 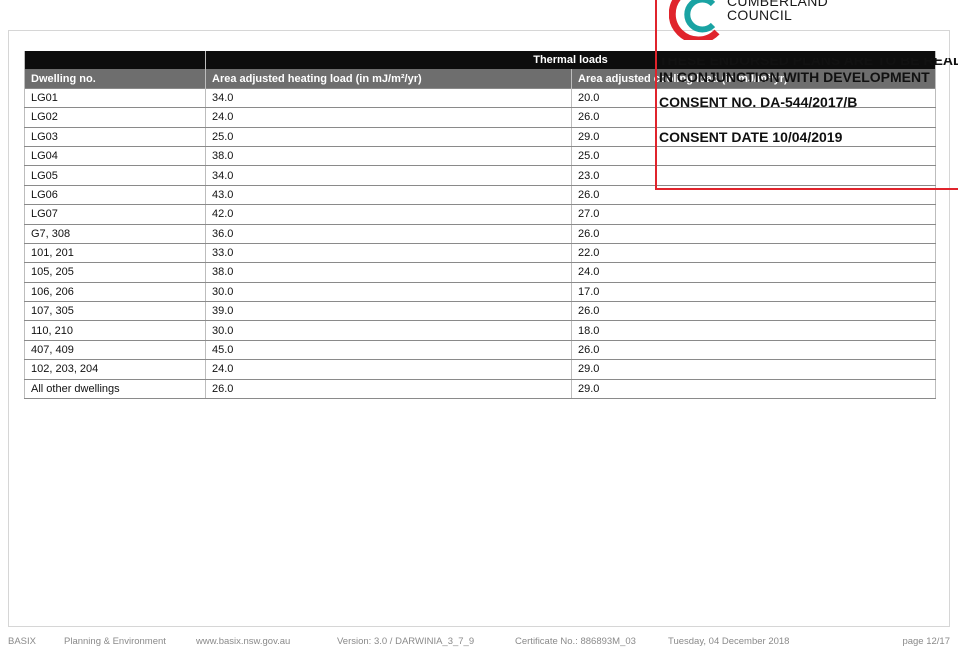 I want to click on cell-dwelling: 110, 210, so click(x=115, y=330).